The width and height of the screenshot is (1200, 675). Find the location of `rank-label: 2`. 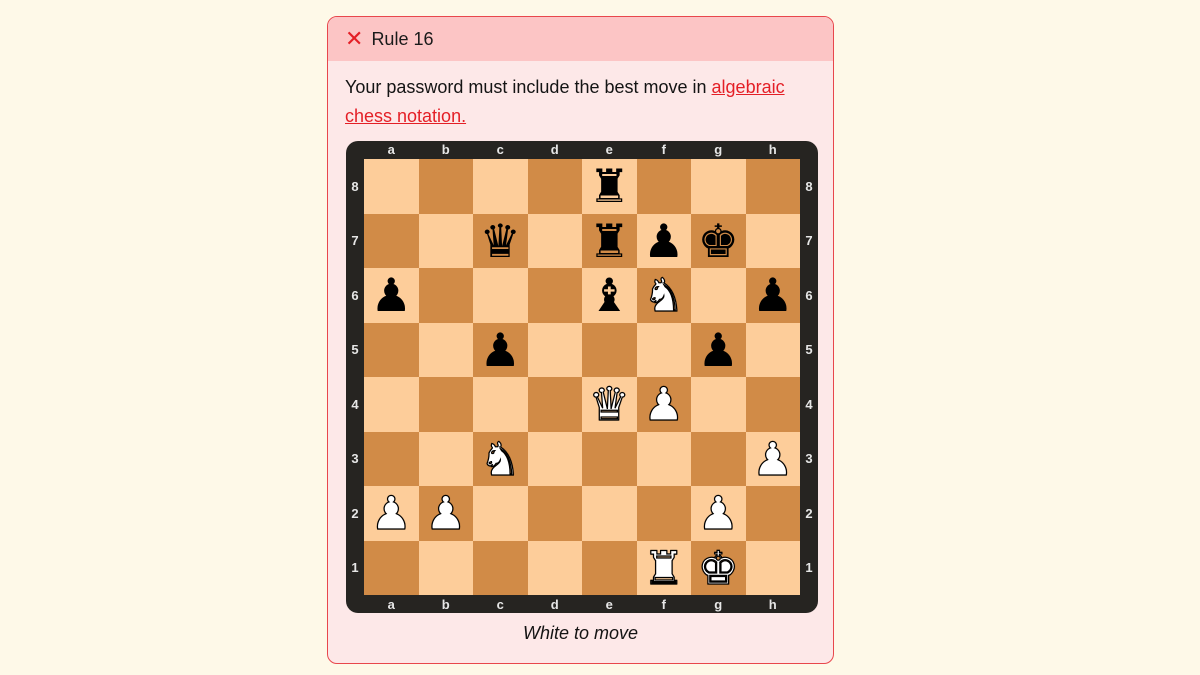

rank-label: 2 is located at coordinates (355, 513).